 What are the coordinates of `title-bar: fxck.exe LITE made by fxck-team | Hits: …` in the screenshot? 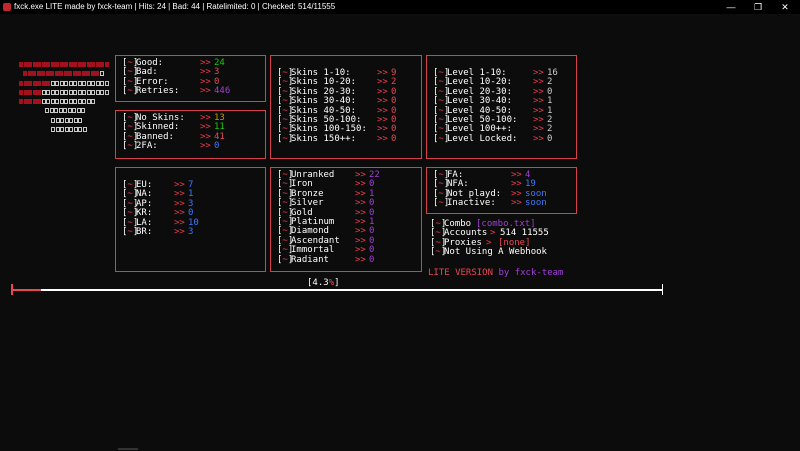 It's located at (400, 7).